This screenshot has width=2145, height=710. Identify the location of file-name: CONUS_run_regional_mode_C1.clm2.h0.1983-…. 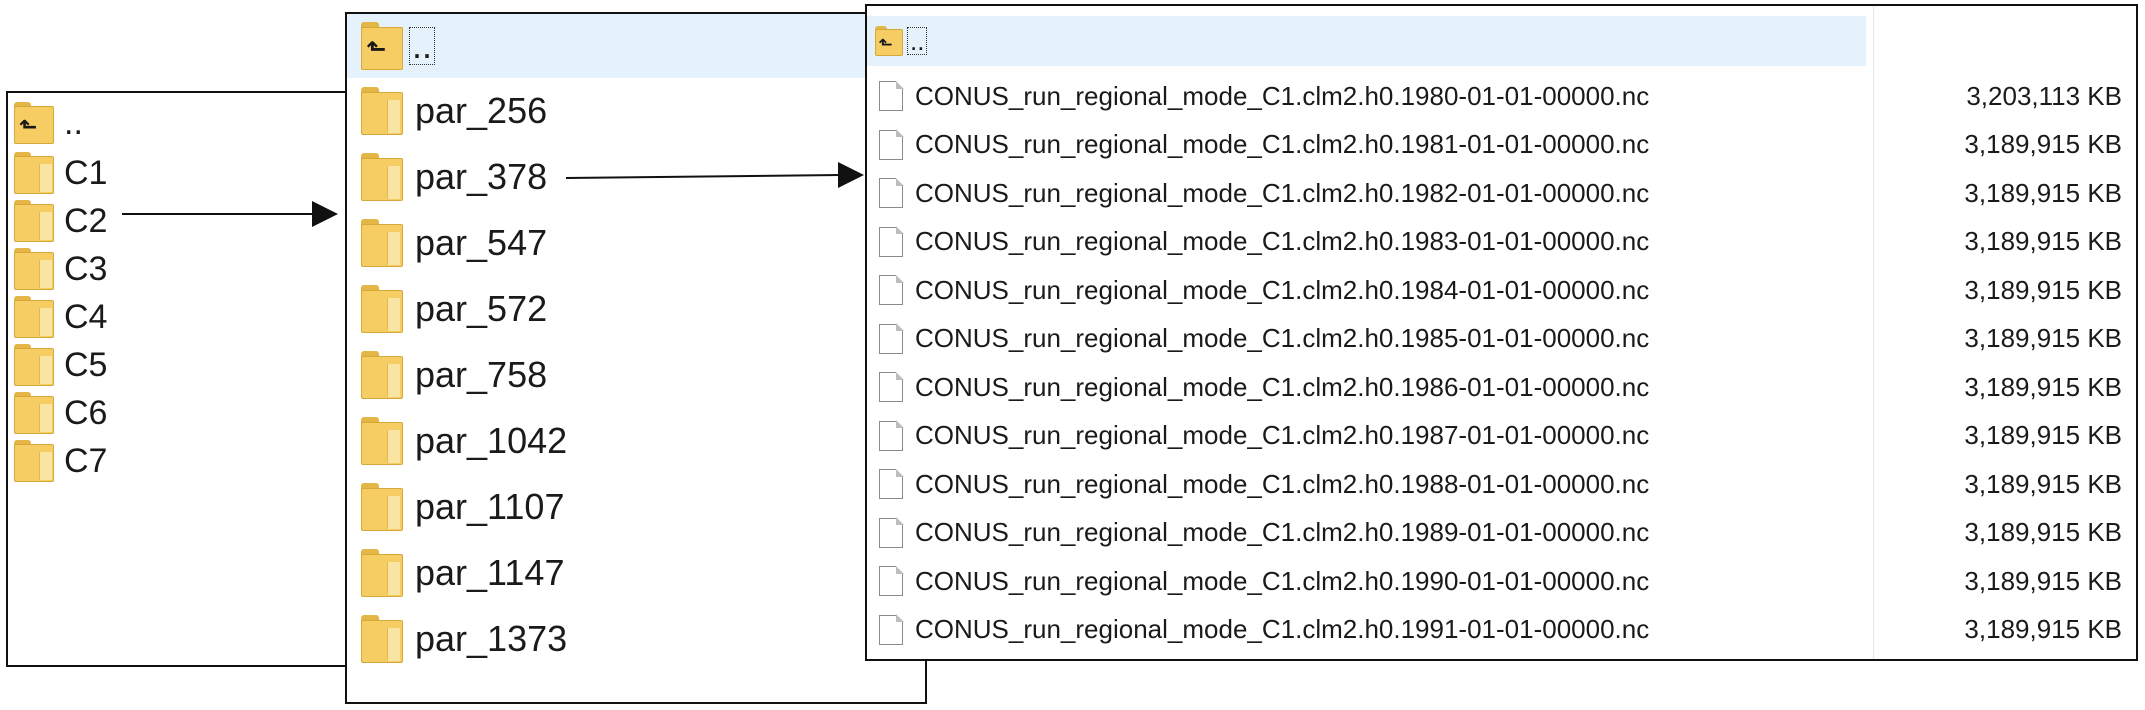
(1282, 241).